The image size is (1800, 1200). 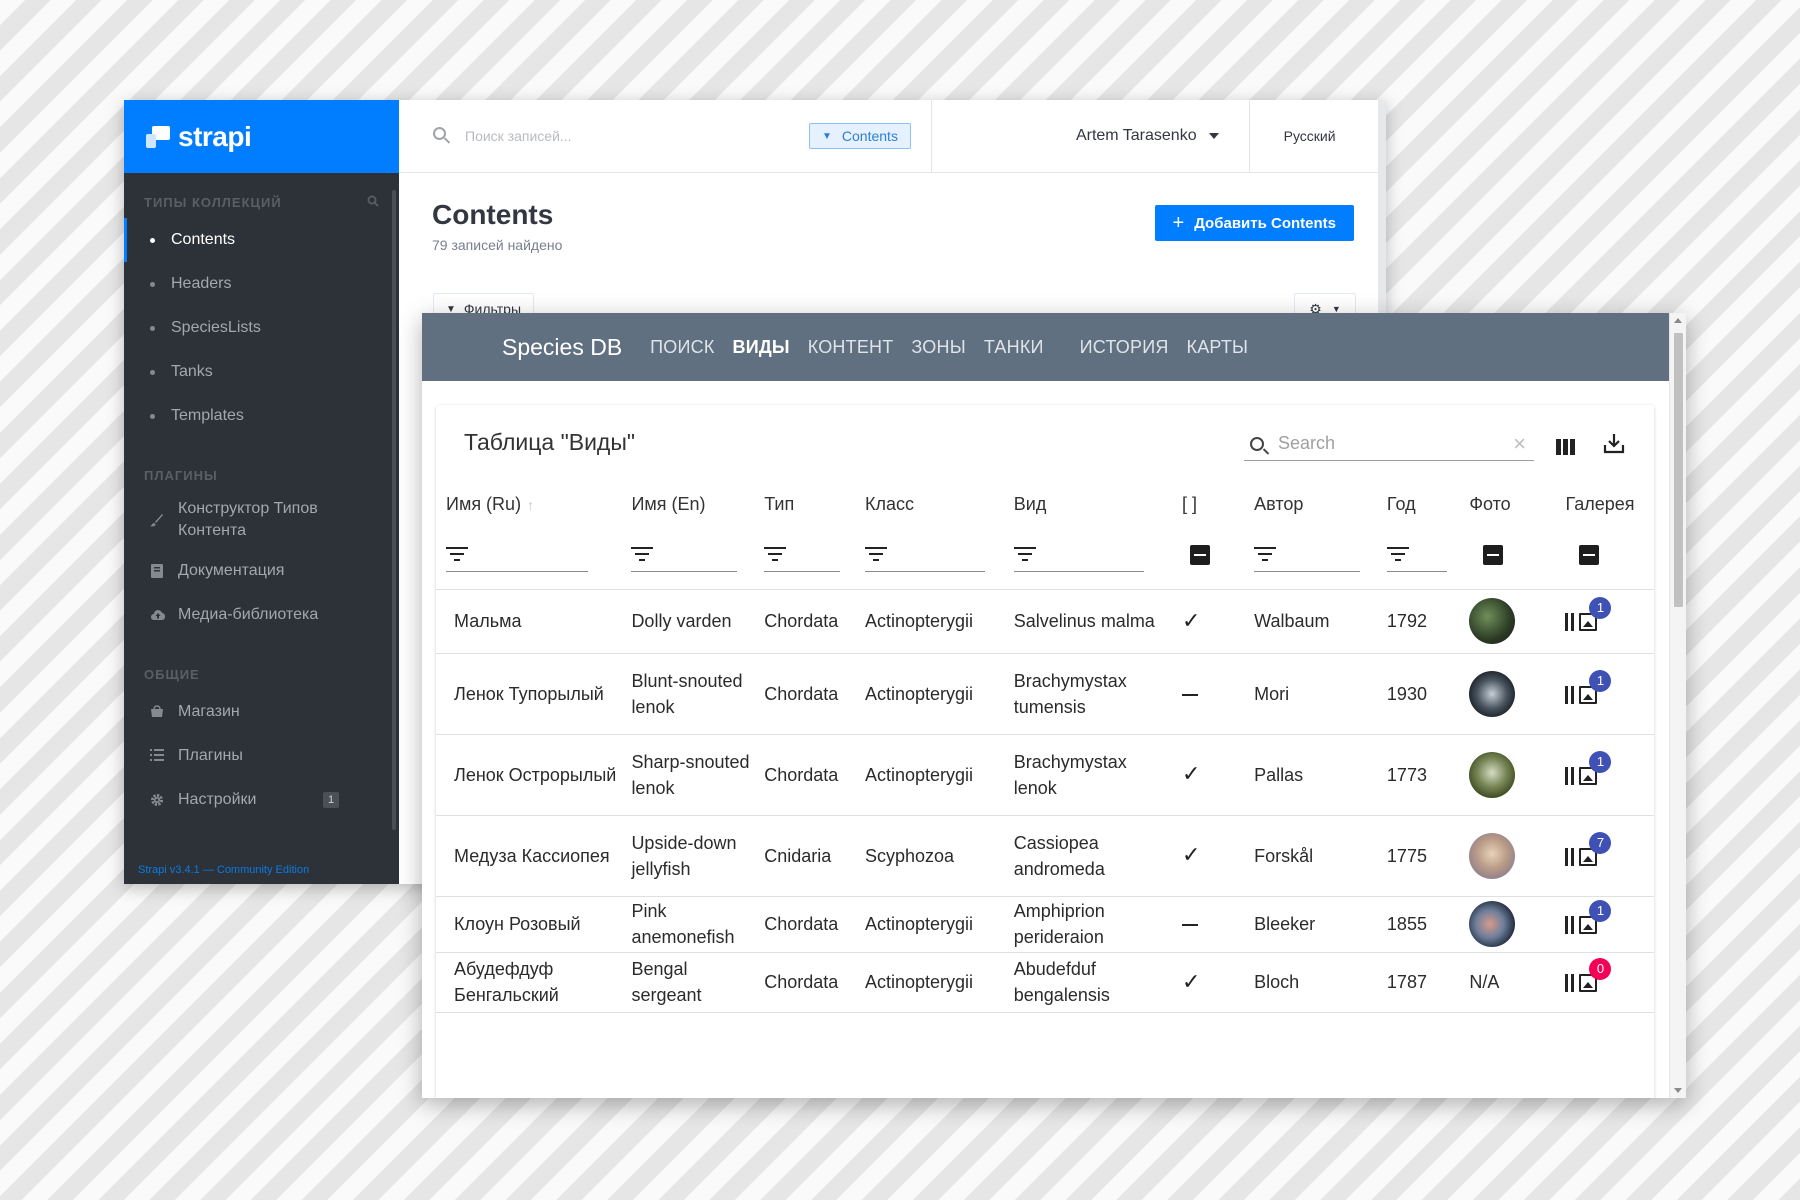 I want to click on cloud-upload-icon, so click(x=157, y=615).